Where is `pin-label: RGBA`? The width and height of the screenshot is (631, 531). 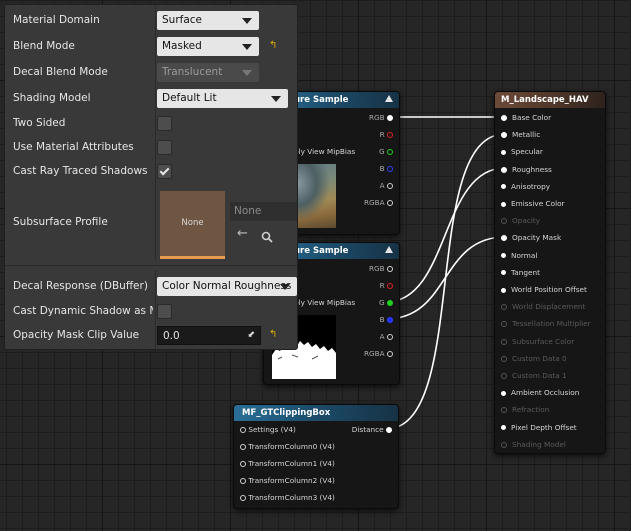
pin-label: RGBA is located at coordinates (374, 202).